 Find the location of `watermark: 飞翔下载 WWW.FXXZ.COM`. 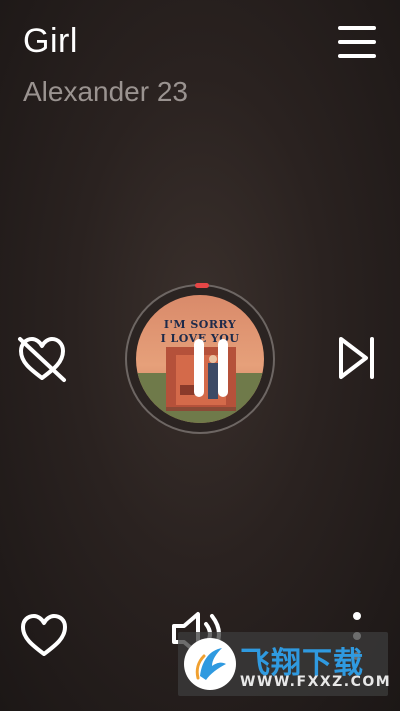

watermark: 飞翔下载 WWW.FXXZ.COM is located at coordinates (285, 664).